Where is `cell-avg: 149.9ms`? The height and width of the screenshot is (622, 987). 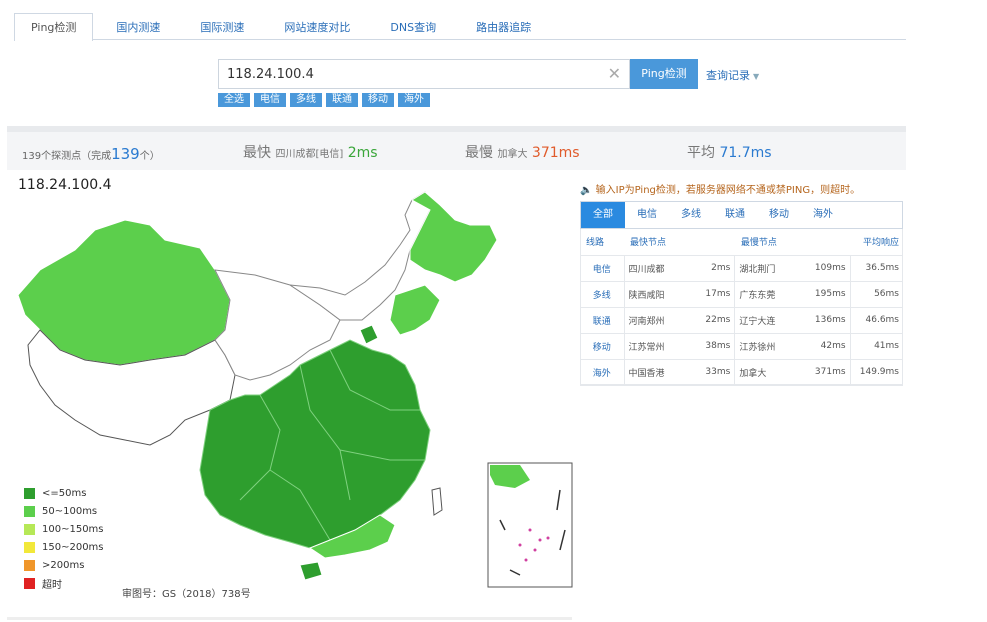
cell-avg: 149.9ms is located at coordinates (876, 372).